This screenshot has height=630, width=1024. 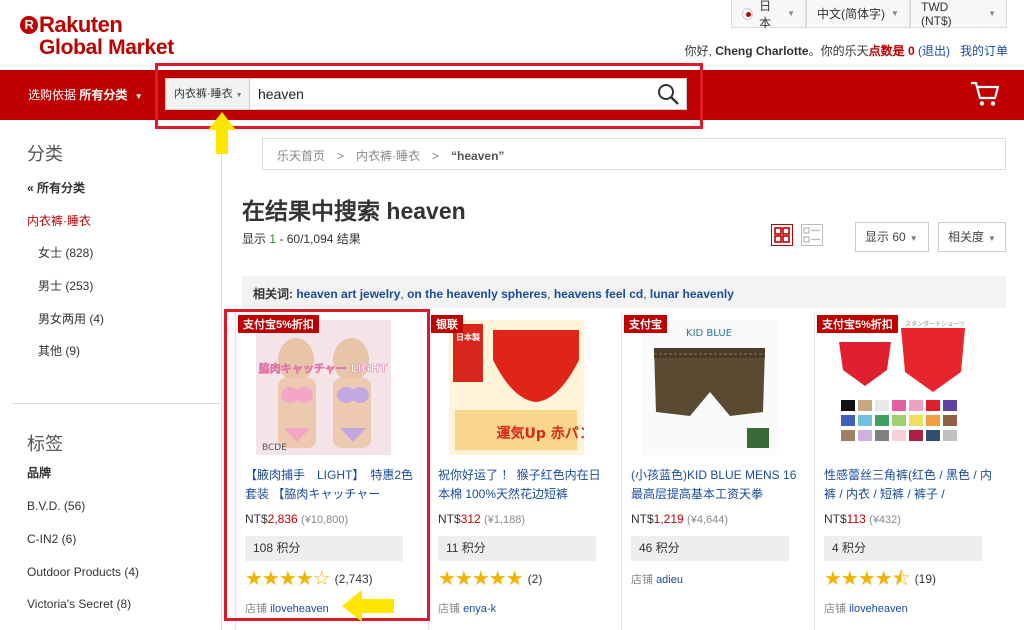 I want to click on subcategory-item: 其他 (9), so click(x=59, y=350).